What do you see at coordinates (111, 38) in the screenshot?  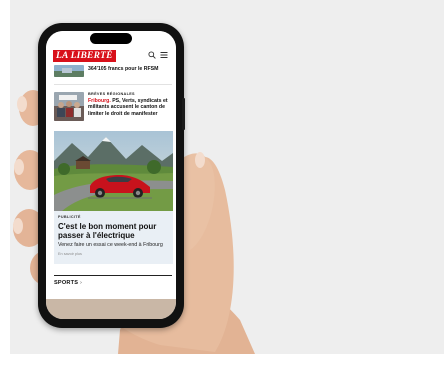 I see `dynamic-island` at bounding box center [111, 38].